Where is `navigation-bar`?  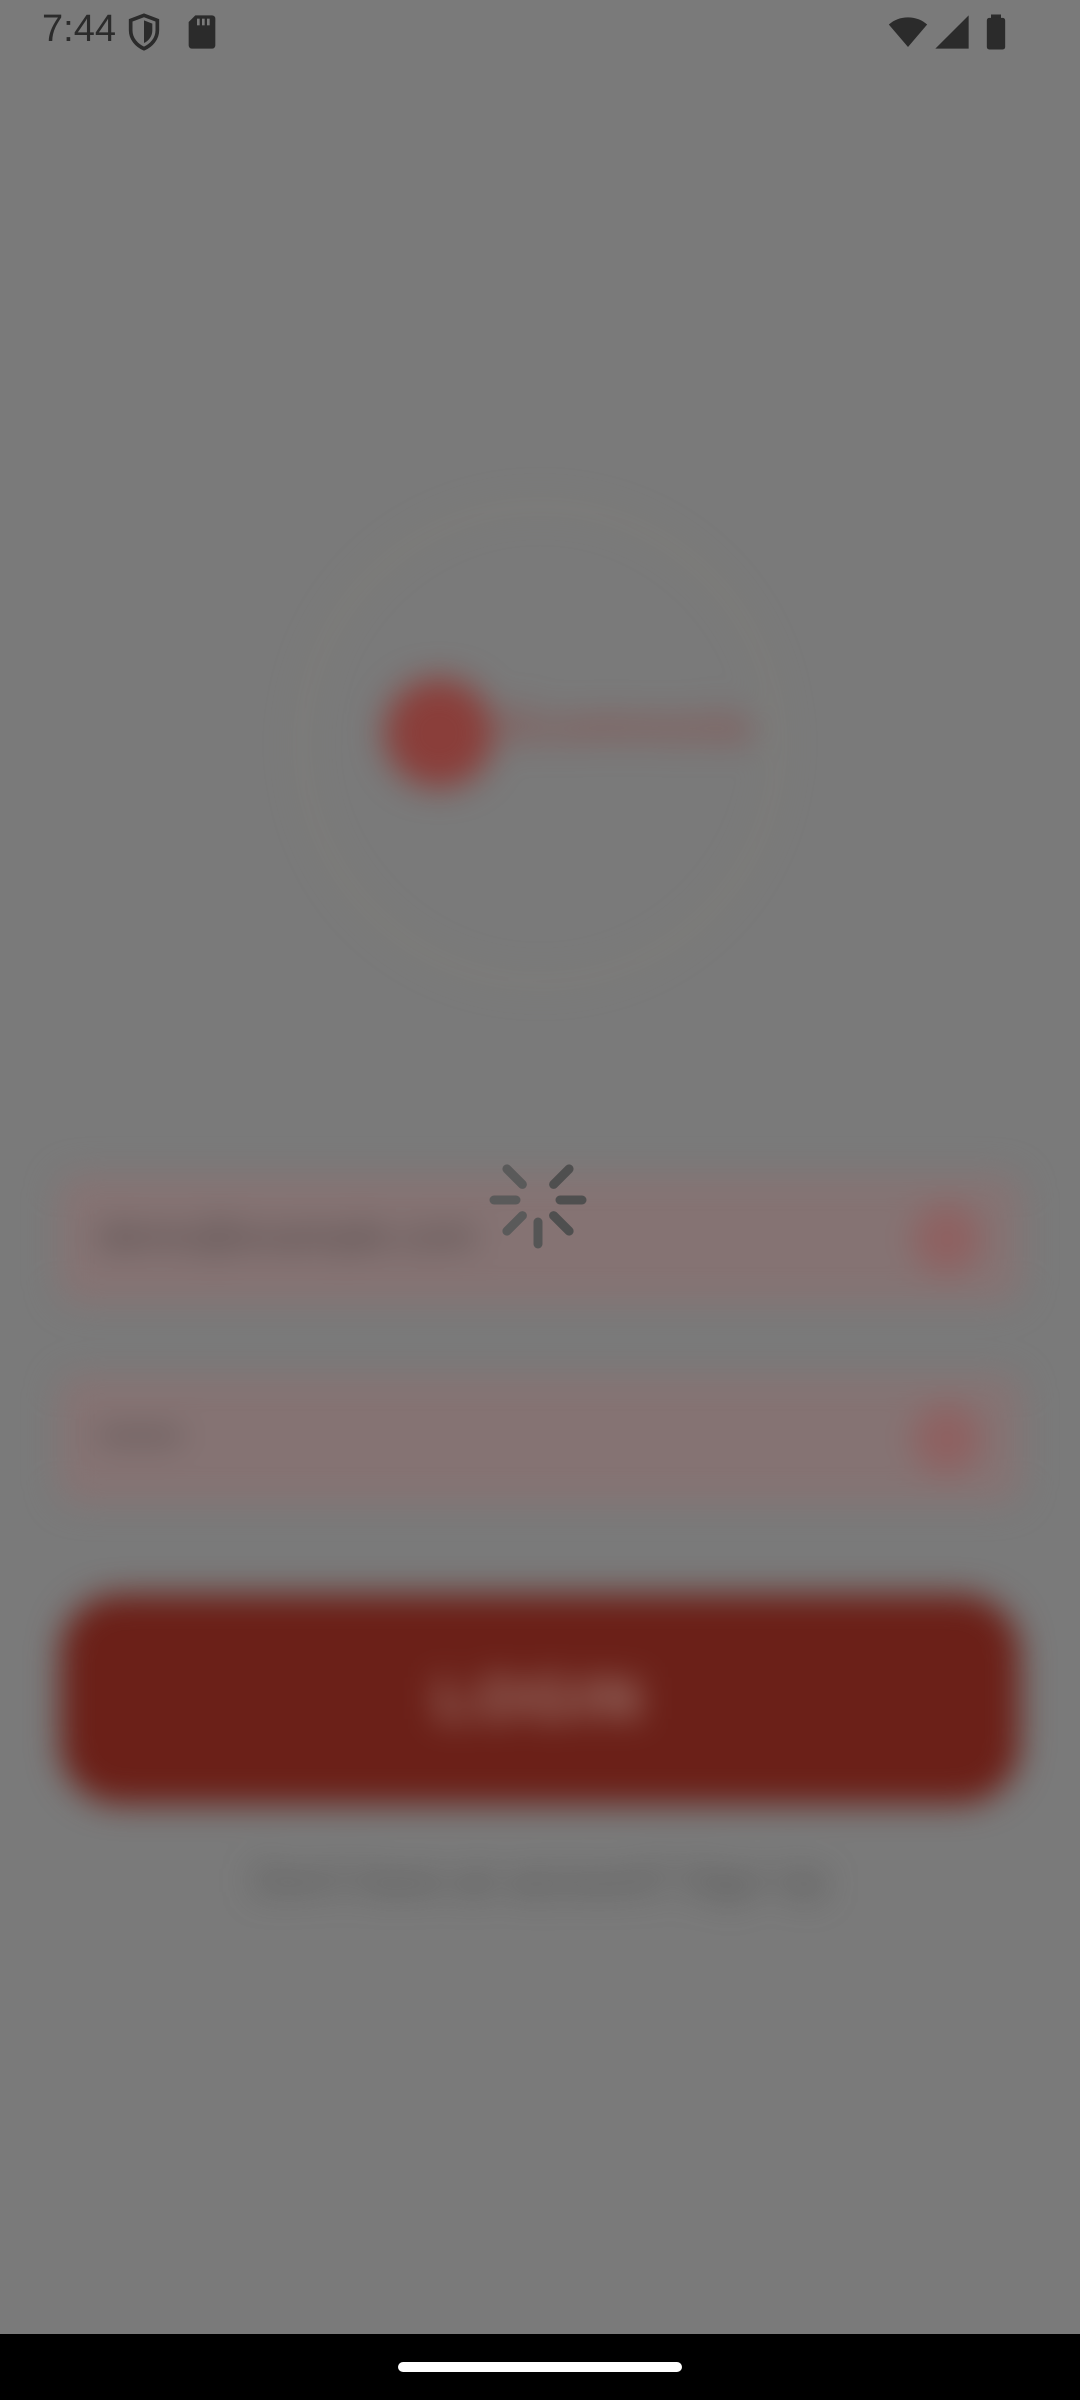
navigation-bar is located at coordinates (540, 2367).